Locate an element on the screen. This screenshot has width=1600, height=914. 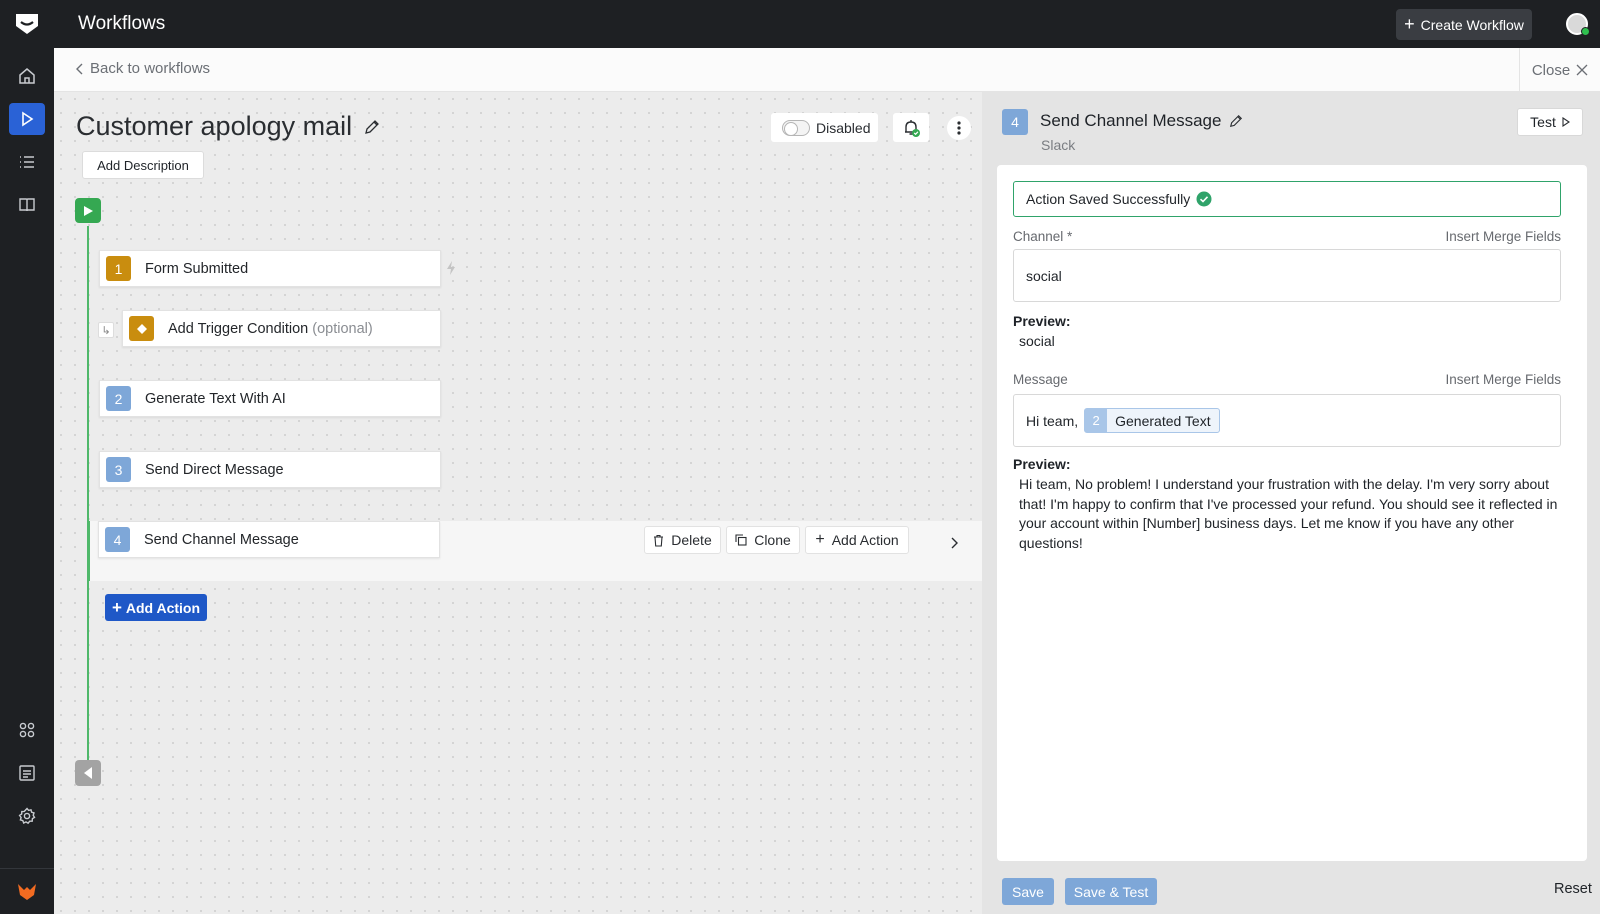
start-flag-icon is located at coordinates (88, 210).